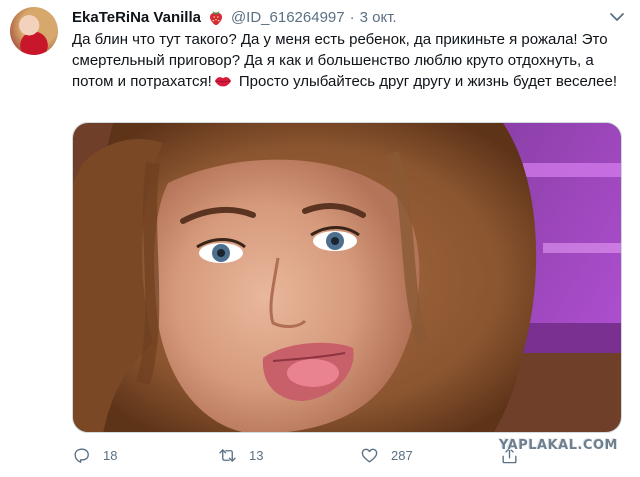 This screenshot has width=640, height=477. I want to click on reply-button: 18, so click(94, 455).